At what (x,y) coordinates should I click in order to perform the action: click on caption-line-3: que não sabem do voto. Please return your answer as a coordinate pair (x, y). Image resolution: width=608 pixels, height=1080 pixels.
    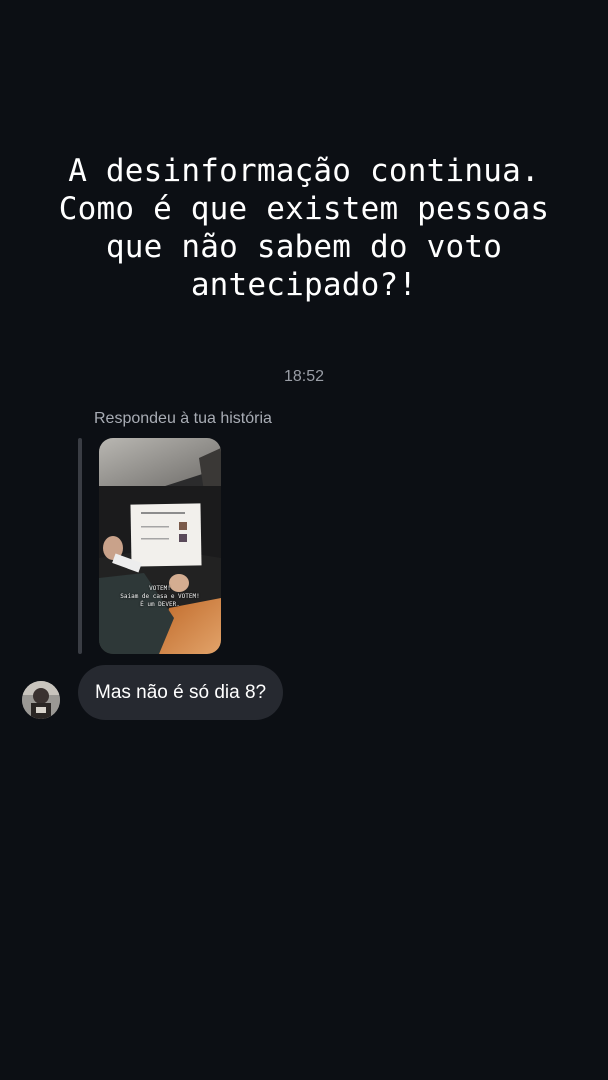
    Looking at the image, I should click on (304, 247).